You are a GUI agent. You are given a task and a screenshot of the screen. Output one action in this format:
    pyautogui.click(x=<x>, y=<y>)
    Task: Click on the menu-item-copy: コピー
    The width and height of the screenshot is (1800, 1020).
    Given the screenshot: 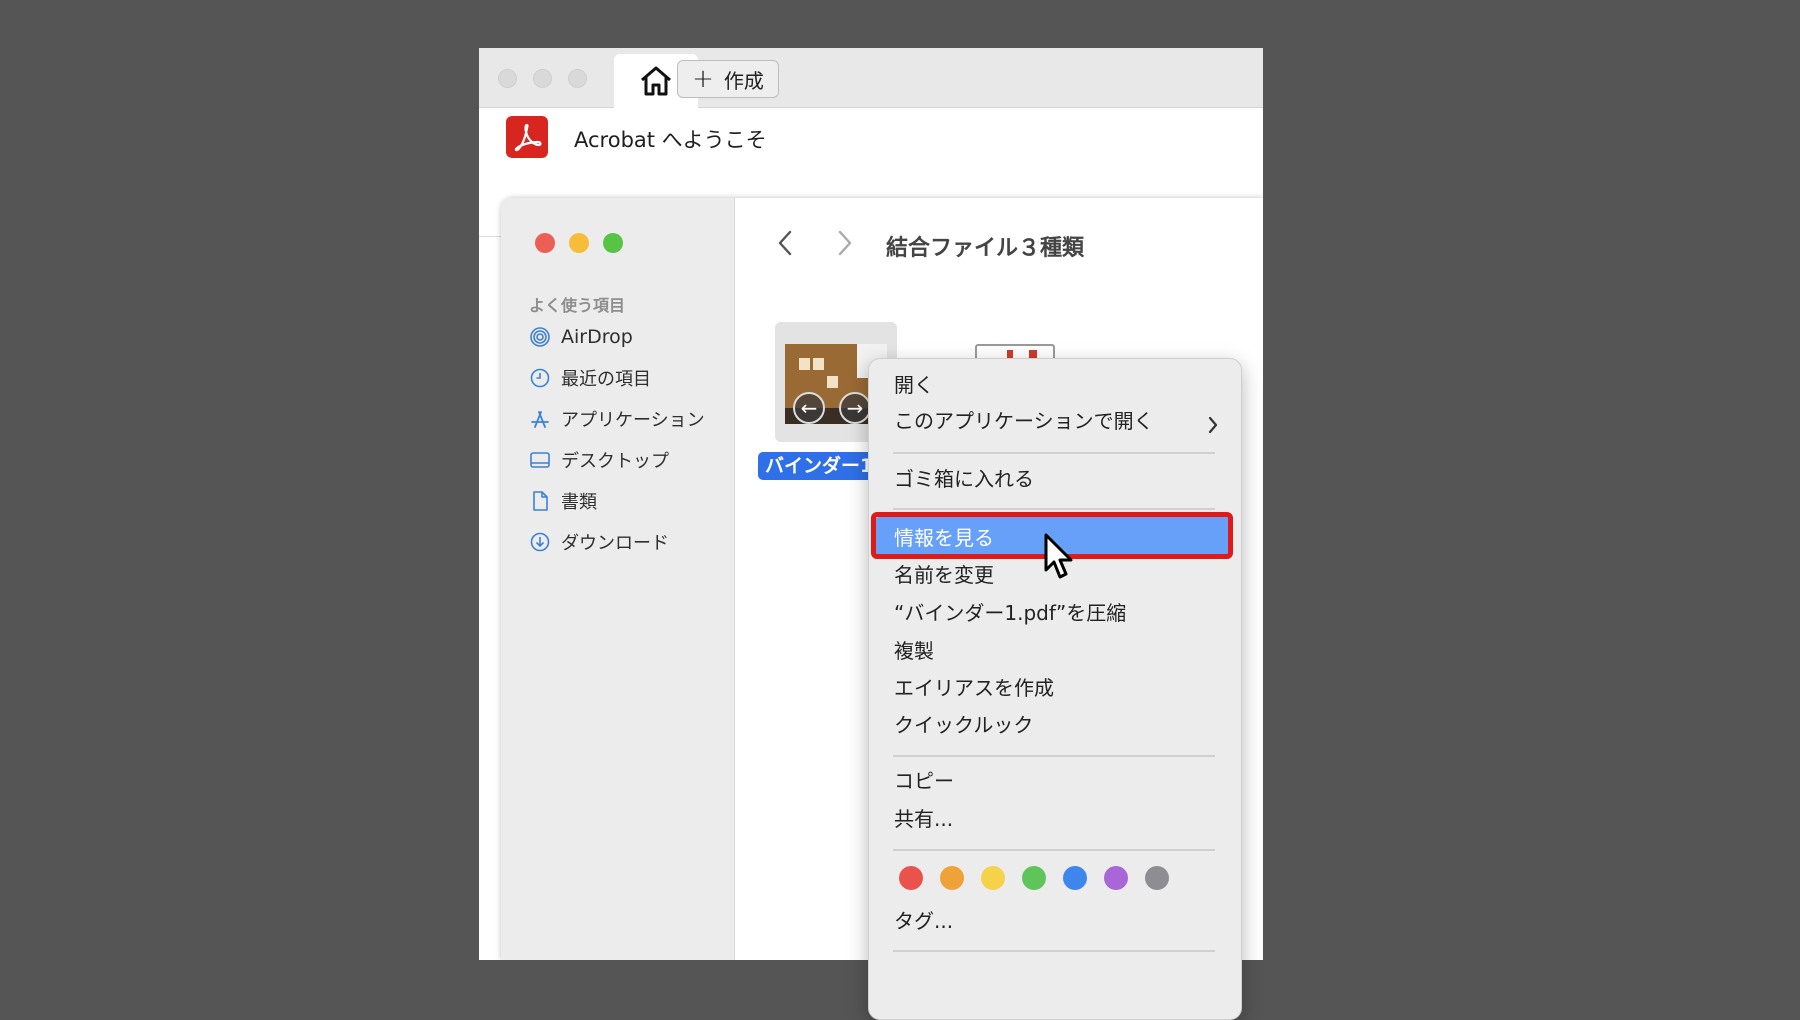 What is the action you would take?
    pyautogui.click(x=924, y=781)
    